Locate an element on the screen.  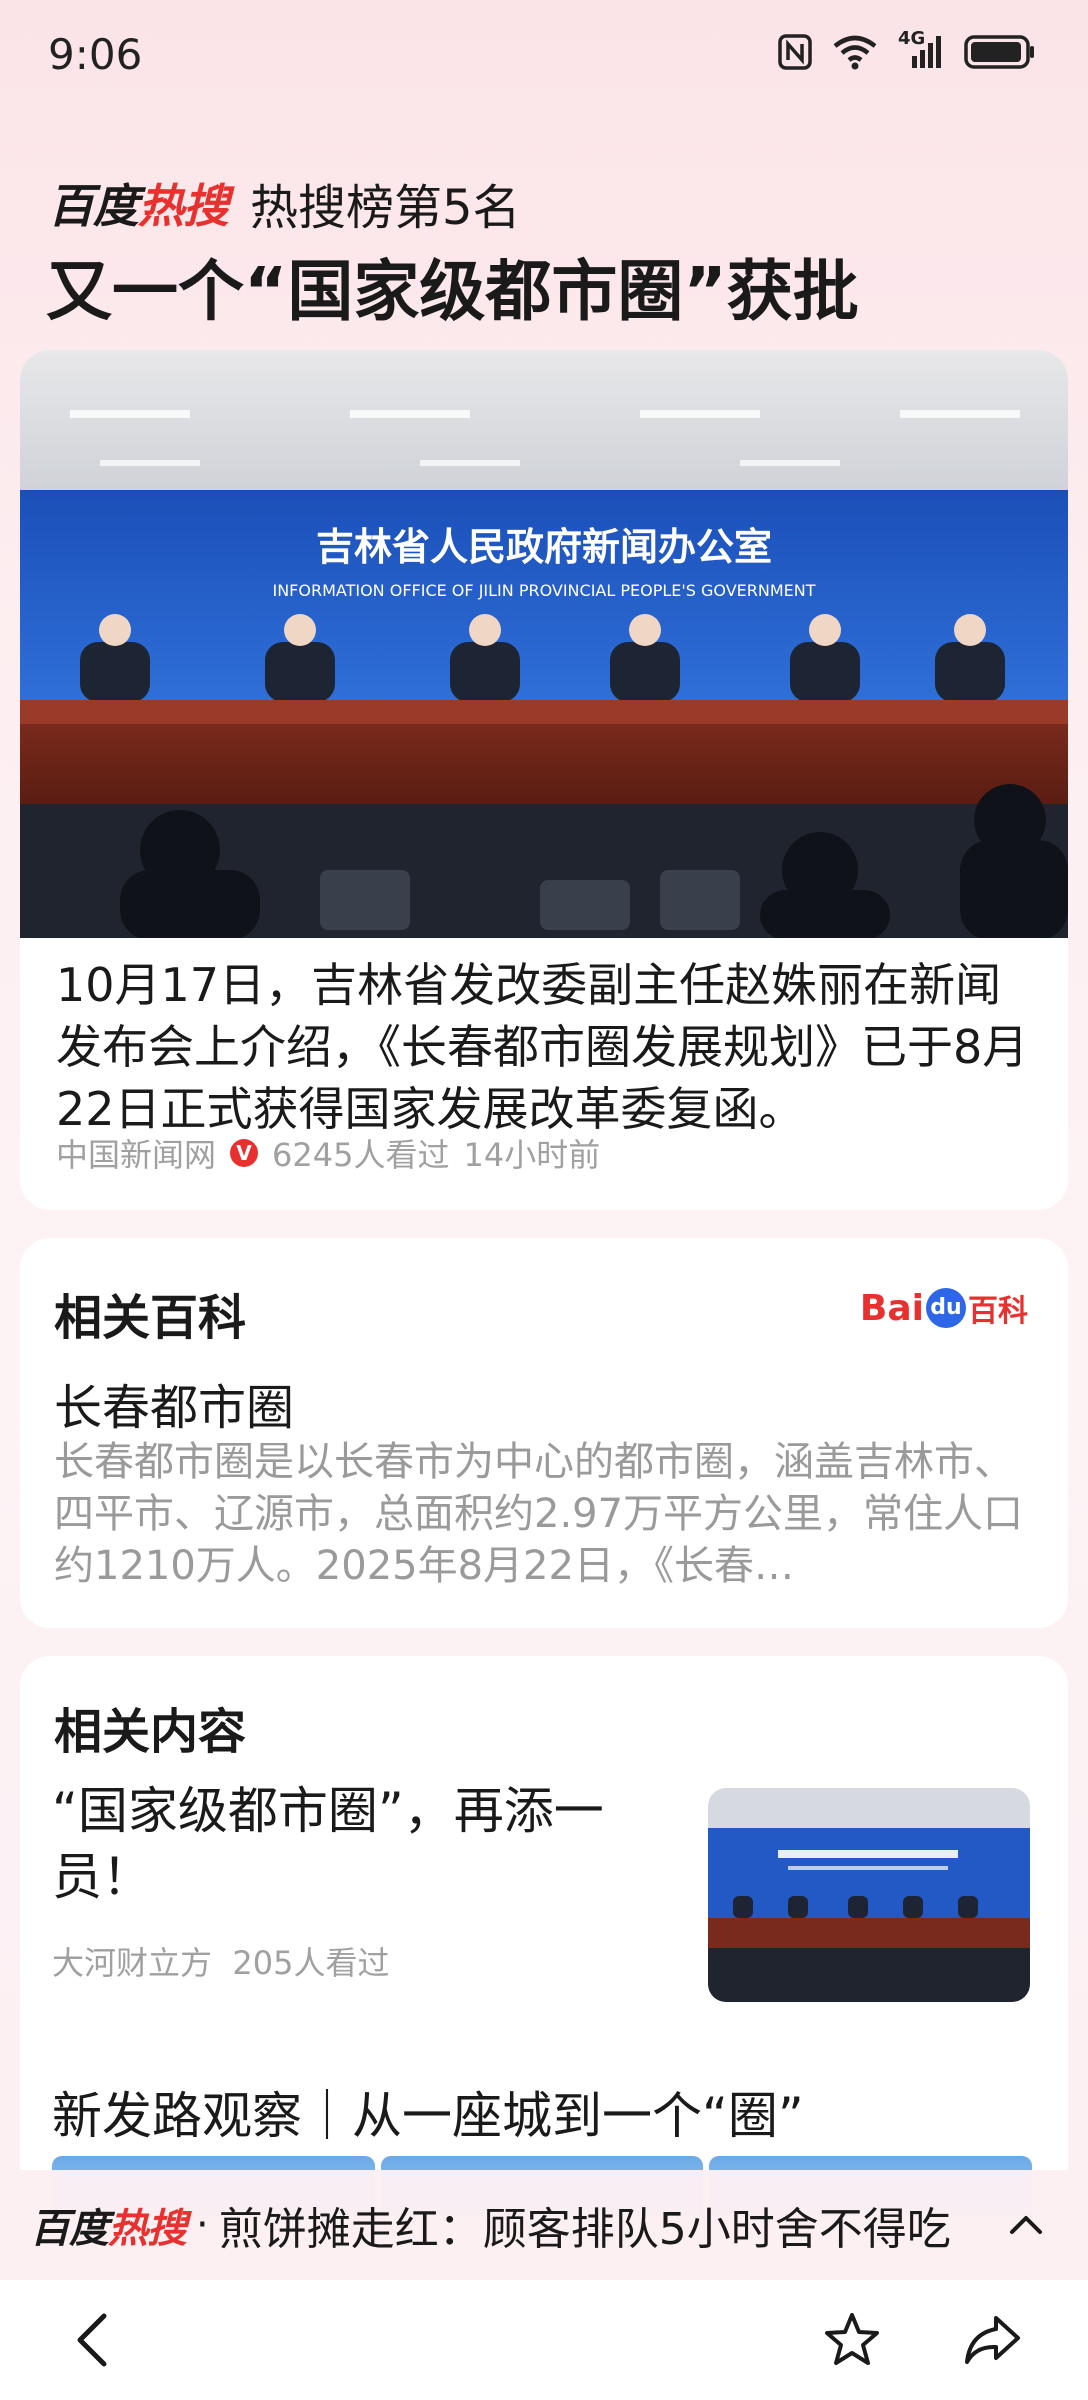
nfc-icon is located at coordinates (795, 52).